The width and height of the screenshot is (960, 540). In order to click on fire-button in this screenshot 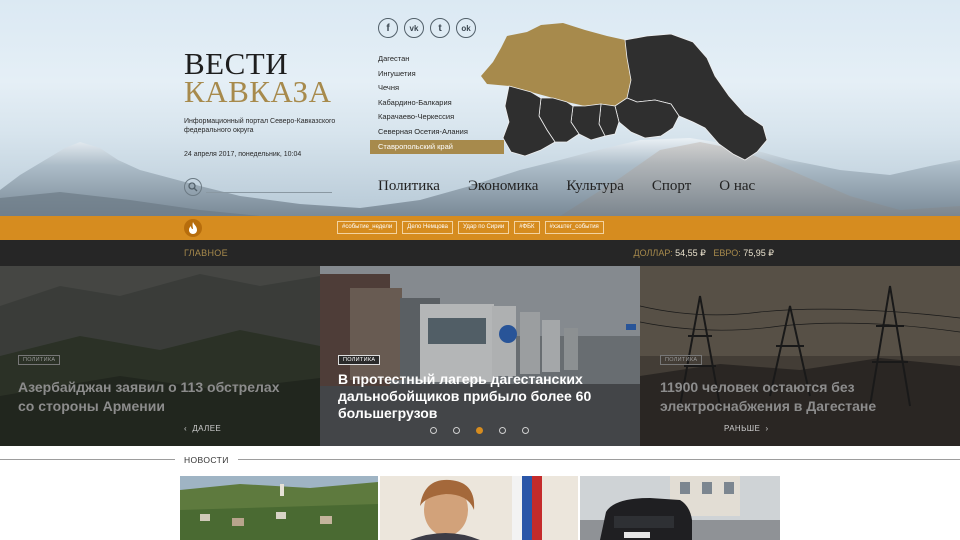, I will do `click(193, 228)`.